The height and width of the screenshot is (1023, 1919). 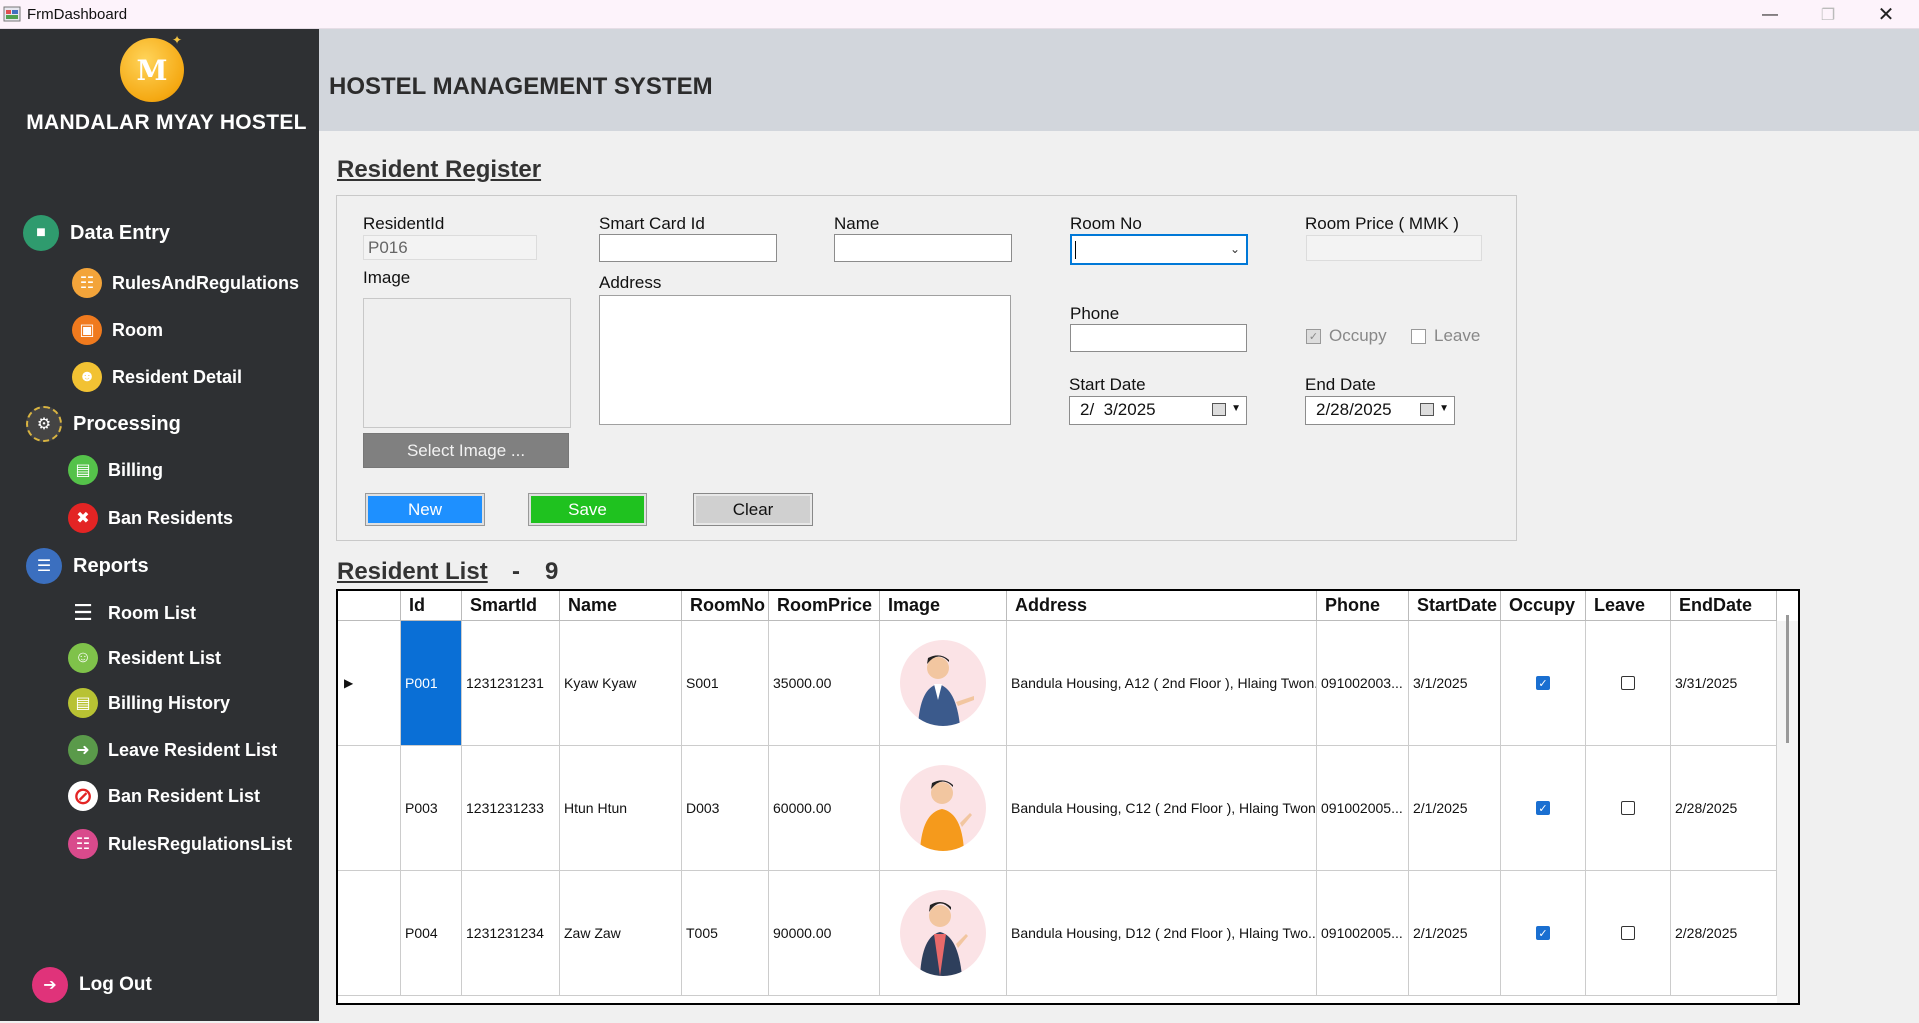 What do you see at coordinates (1363, 606) in the screenshot?
I see `column-header-phone: Phone` at bounding box center [1363, 606].